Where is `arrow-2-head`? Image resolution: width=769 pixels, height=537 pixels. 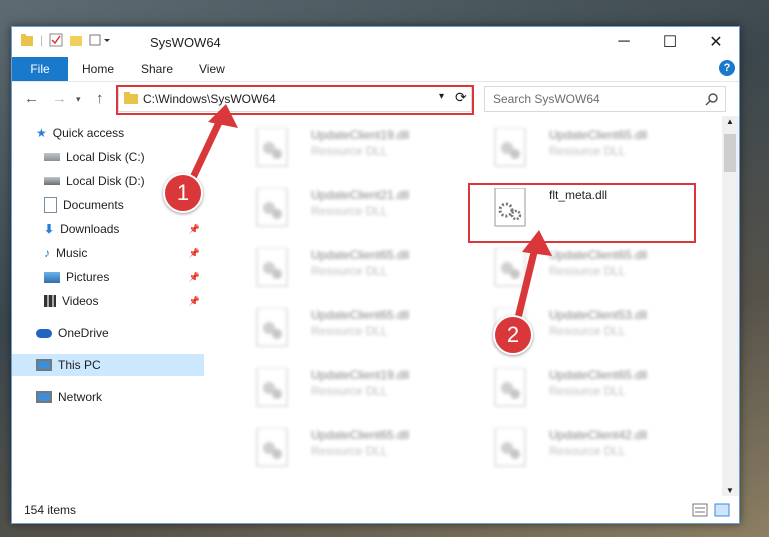 arrow-2-head is located at coordinates (537, 243).